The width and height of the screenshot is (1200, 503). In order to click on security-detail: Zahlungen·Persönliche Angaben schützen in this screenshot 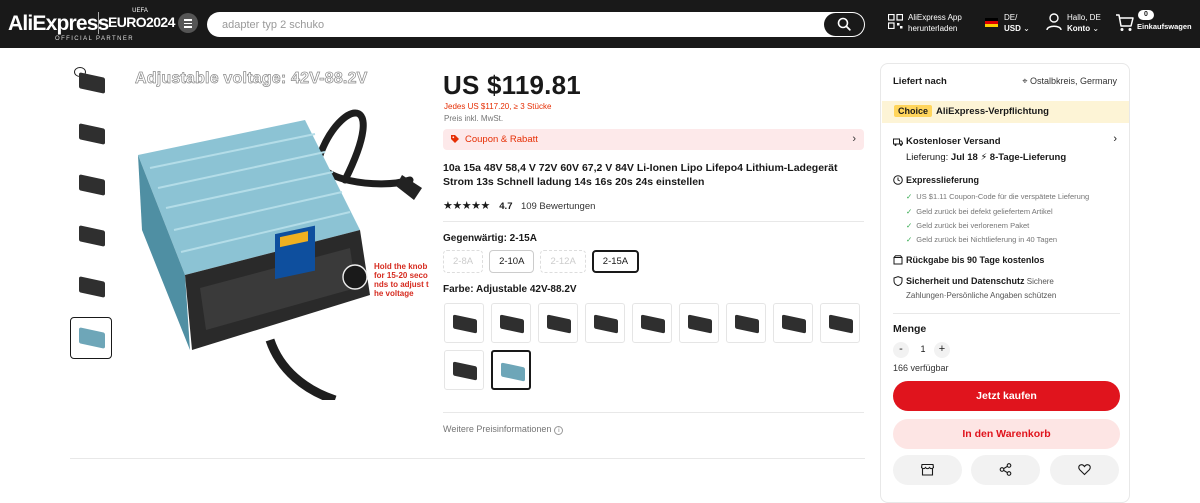, I will do `click(981, 295)`.